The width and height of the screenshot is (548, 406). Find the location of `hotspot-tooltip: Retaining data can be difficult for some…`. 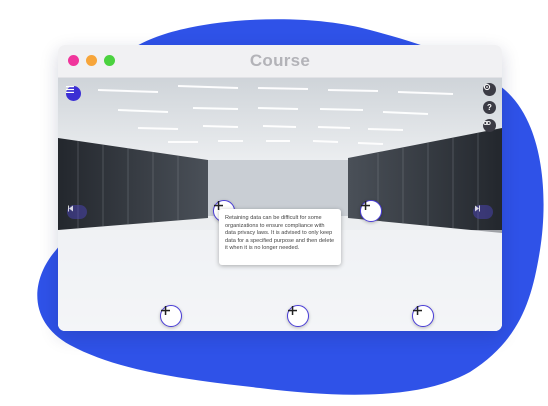

hotspot-tooltip: Retaining data can be difficult for some… is located at coordinates (280, 237).